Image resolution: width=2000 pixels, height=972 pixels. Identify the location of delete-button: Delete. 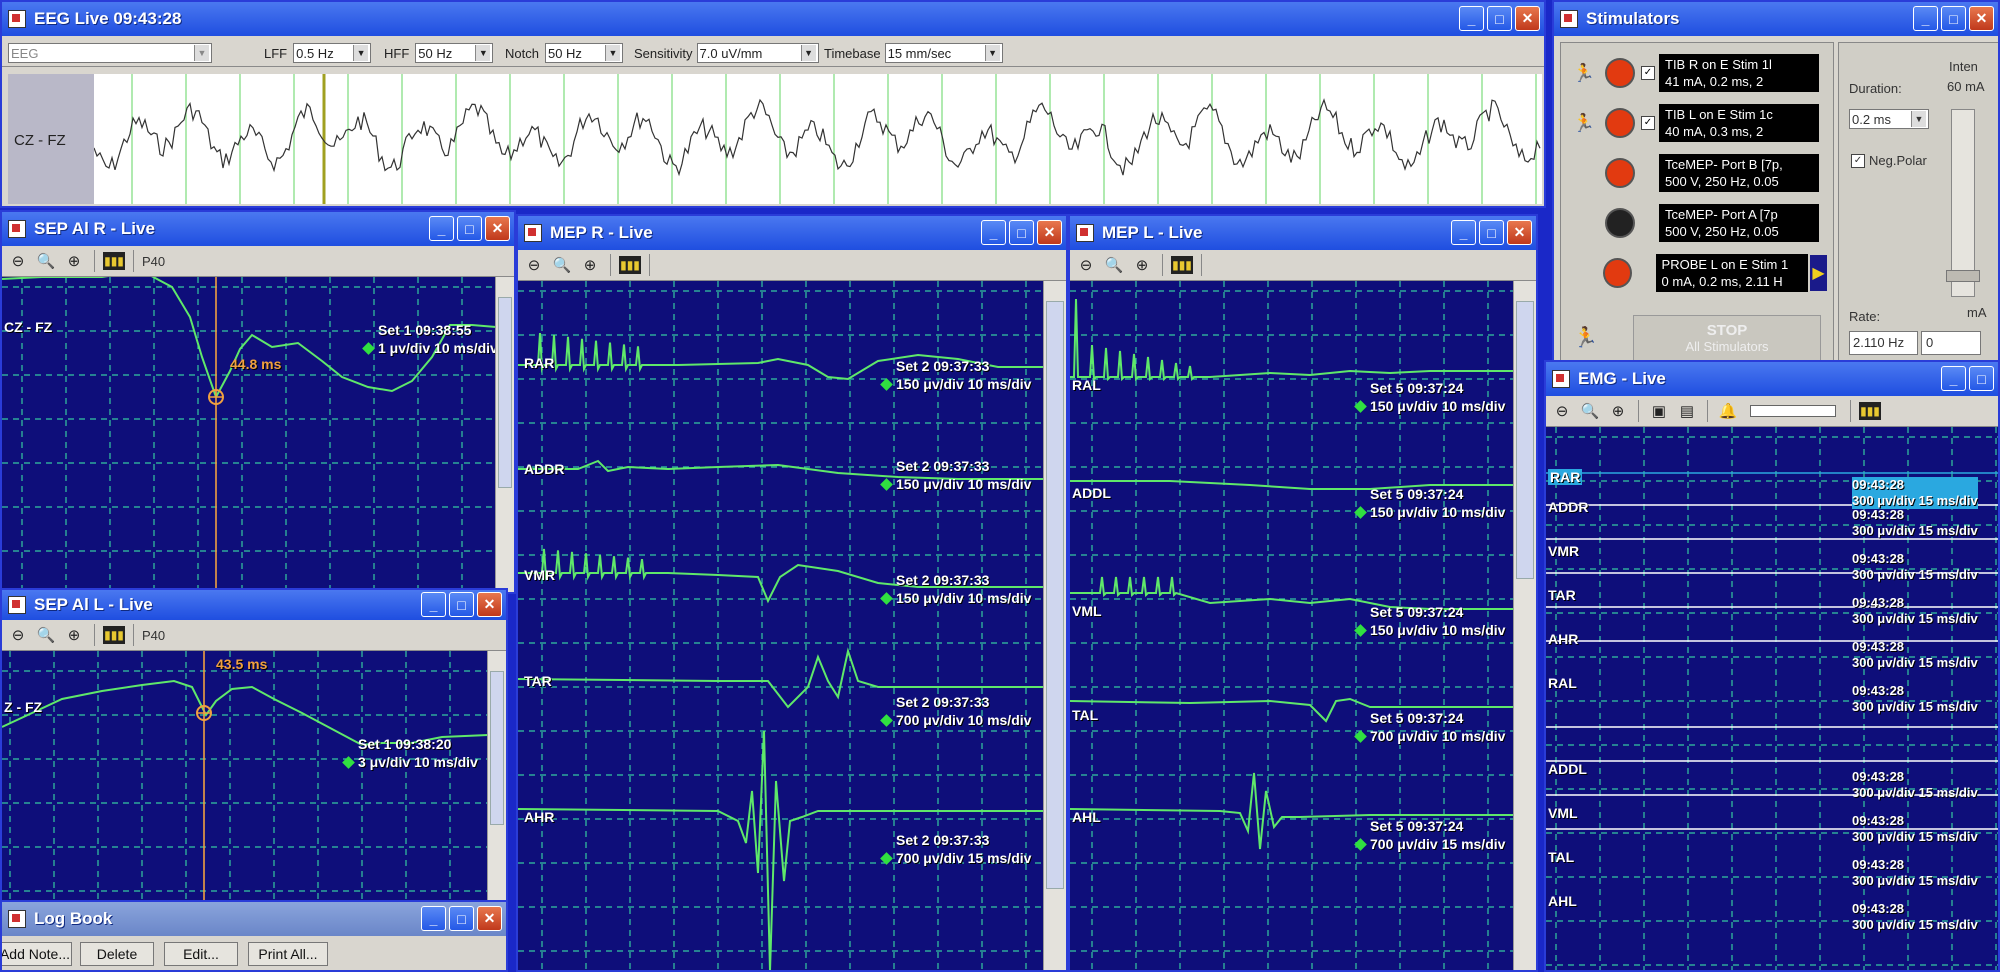
(117, 954).